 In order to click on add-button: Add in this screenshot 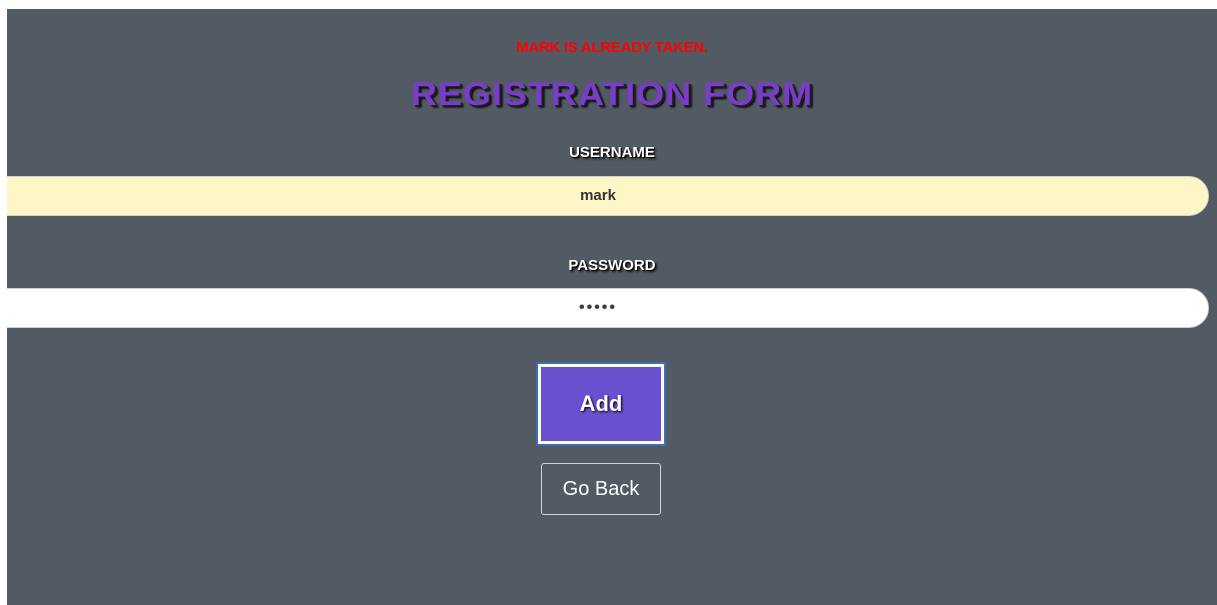, I will do `click(601, 404)`.